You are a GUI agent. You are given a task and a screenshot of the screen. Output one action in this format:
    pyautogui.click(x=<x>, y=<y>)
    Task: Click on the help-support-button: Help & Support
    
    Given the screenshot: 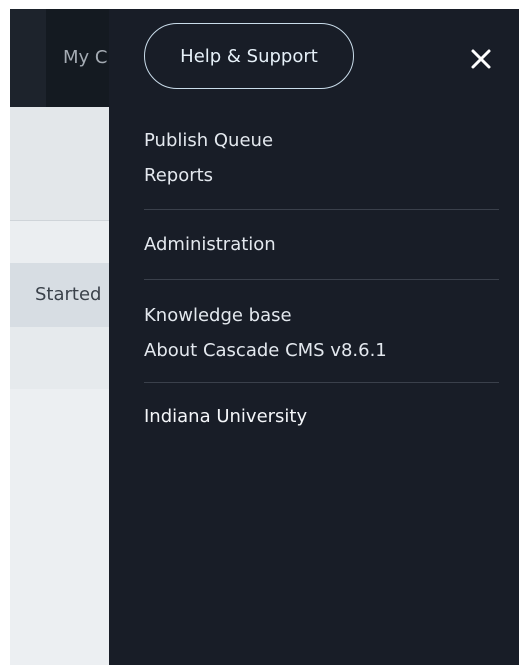 What is the action you would take?
    pyautogui.click(x=249, y=56)
    